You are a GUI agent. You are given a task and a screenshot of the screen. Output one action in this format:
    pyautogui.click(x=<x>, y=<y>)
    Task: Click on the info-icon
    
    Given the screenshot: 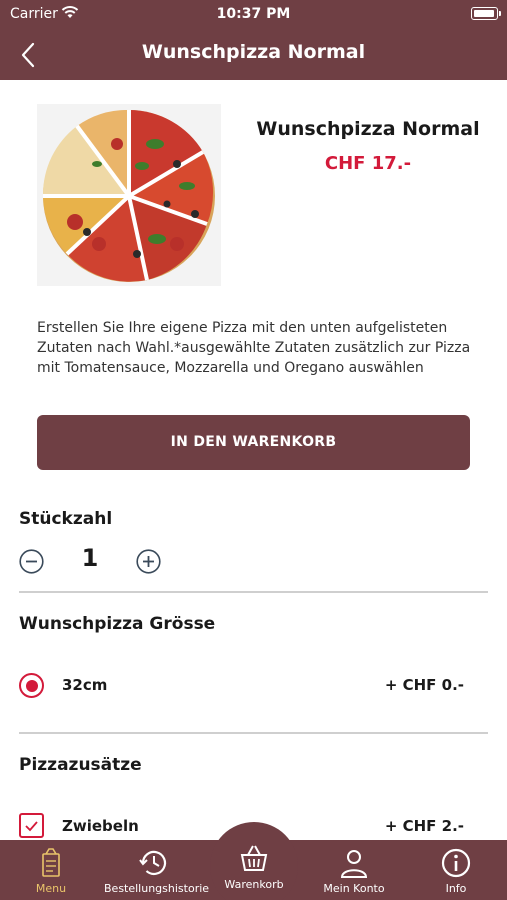 What is the action you would take?
    pyautogui.click(x=456, y=863)
    